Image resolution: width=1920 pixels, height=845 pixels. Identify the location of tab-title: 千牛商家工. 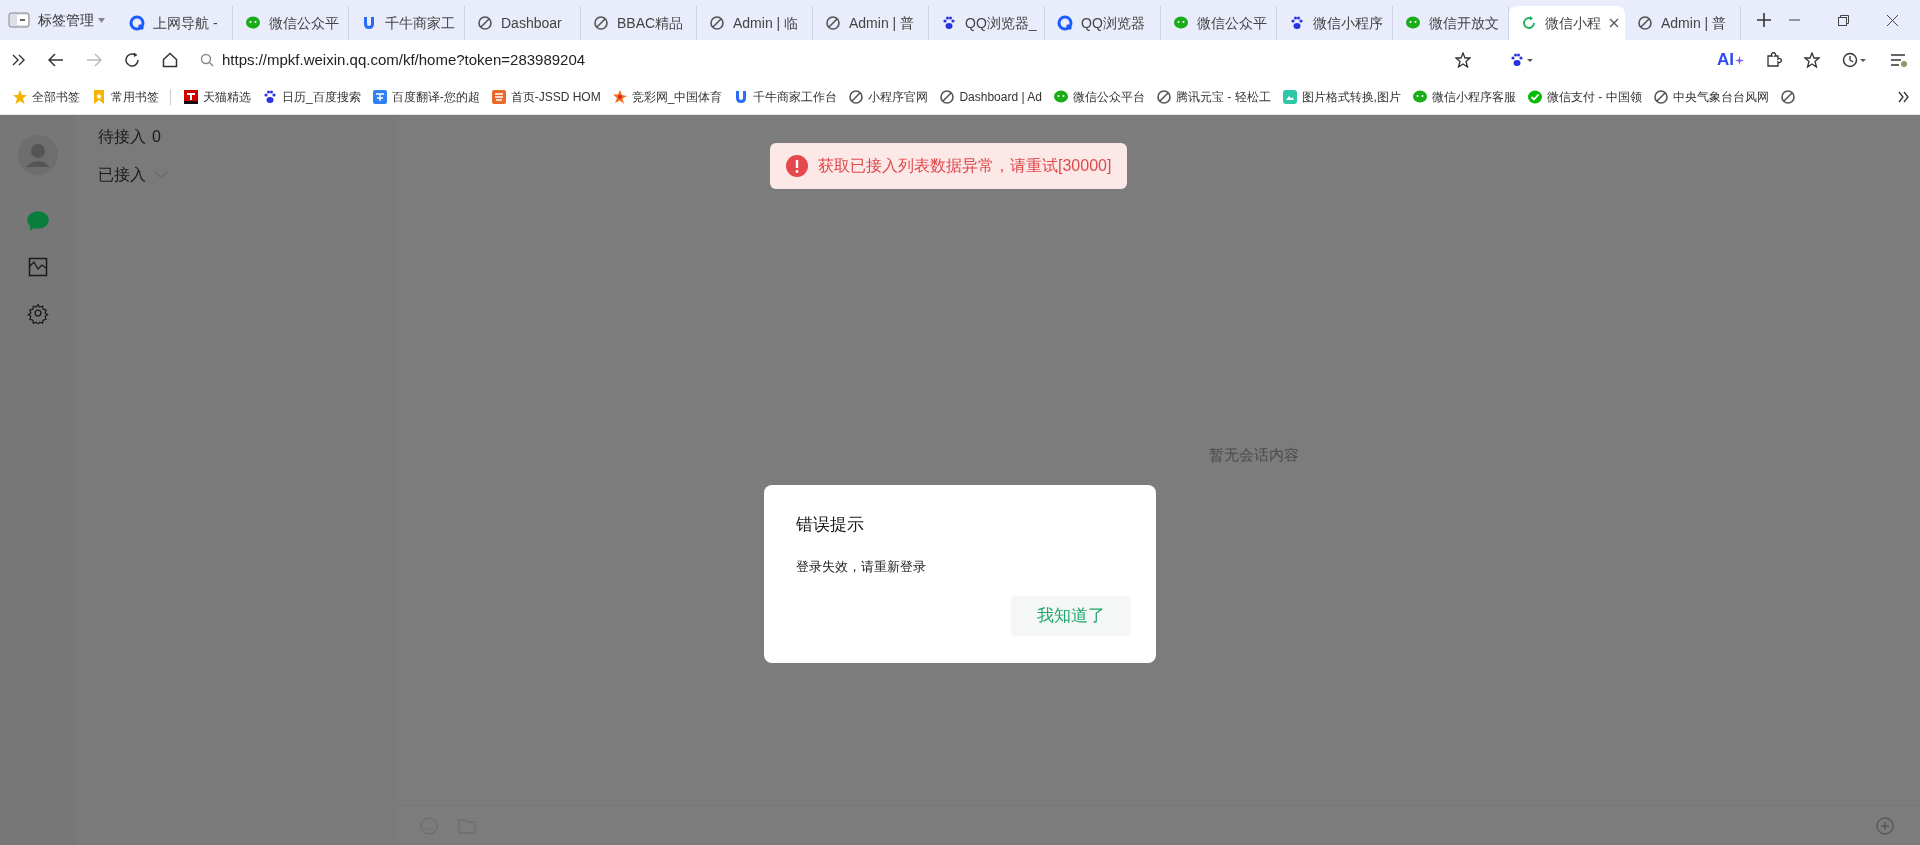
(420, 23).